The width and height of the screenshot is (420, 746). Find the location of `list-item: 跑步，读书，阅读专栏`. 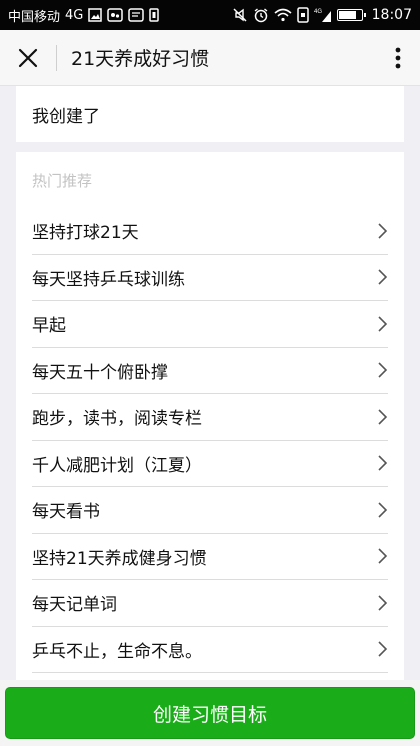

list-item: 跑步，读书，阅读专栏 is located at coordinates (210, 417).